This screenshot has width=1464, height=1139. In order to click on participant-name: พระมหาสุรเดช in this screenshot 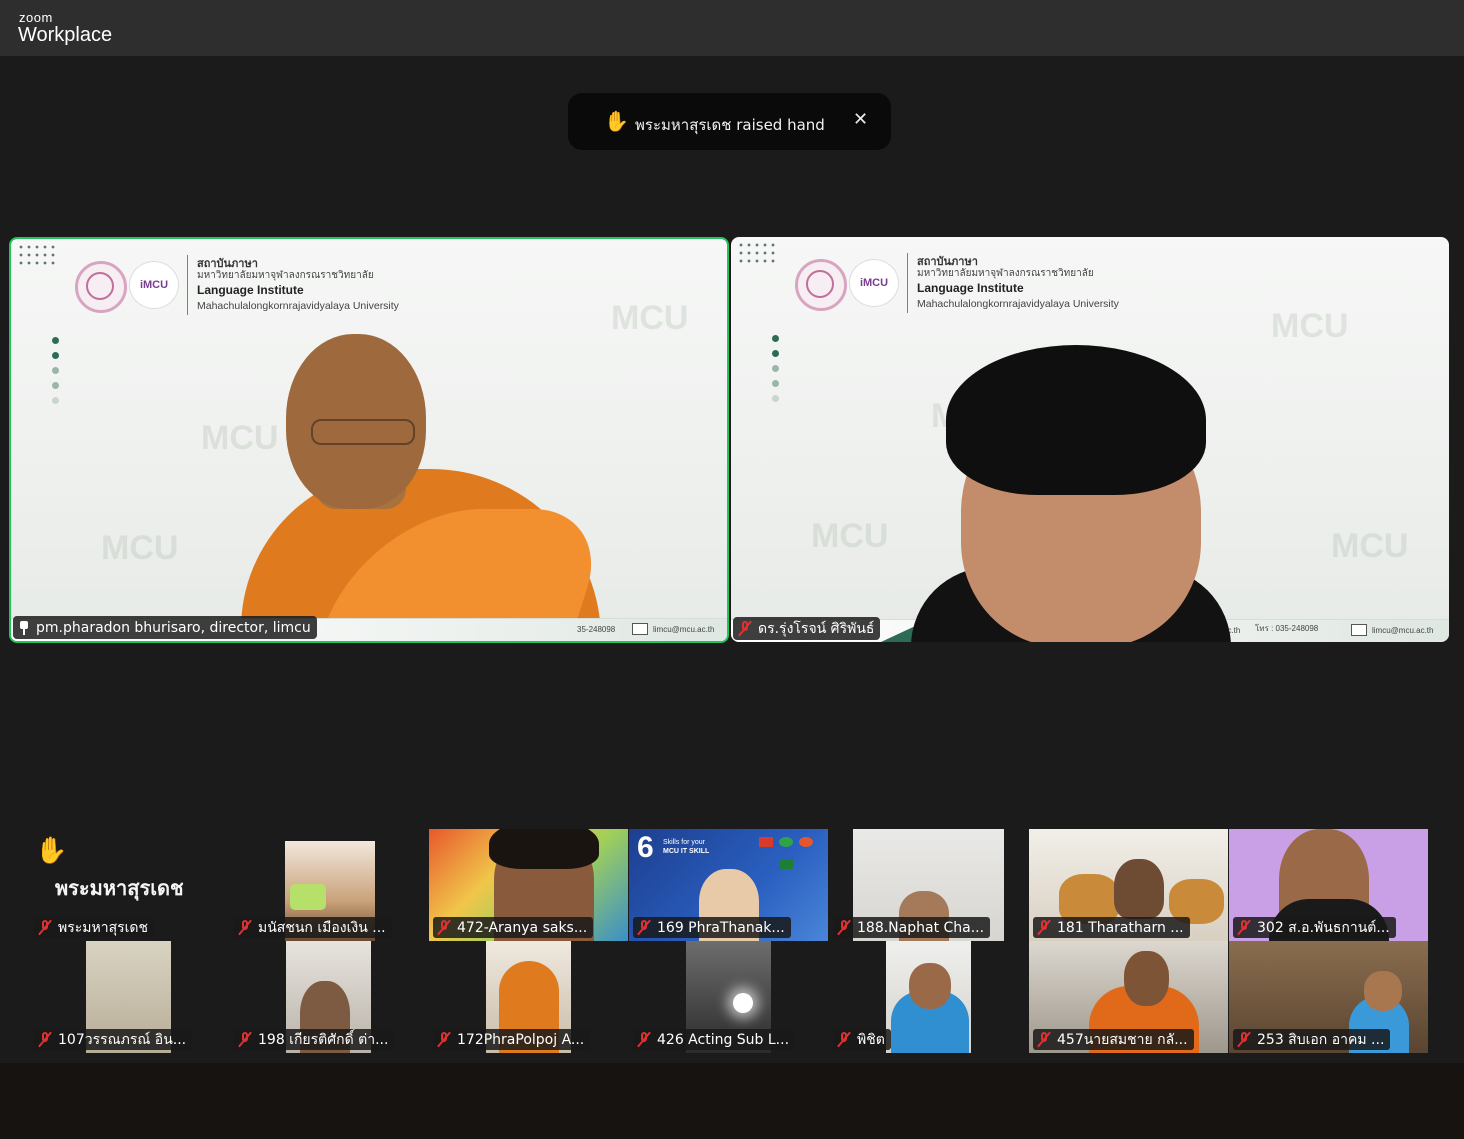, I will do `click(103, 927)`.